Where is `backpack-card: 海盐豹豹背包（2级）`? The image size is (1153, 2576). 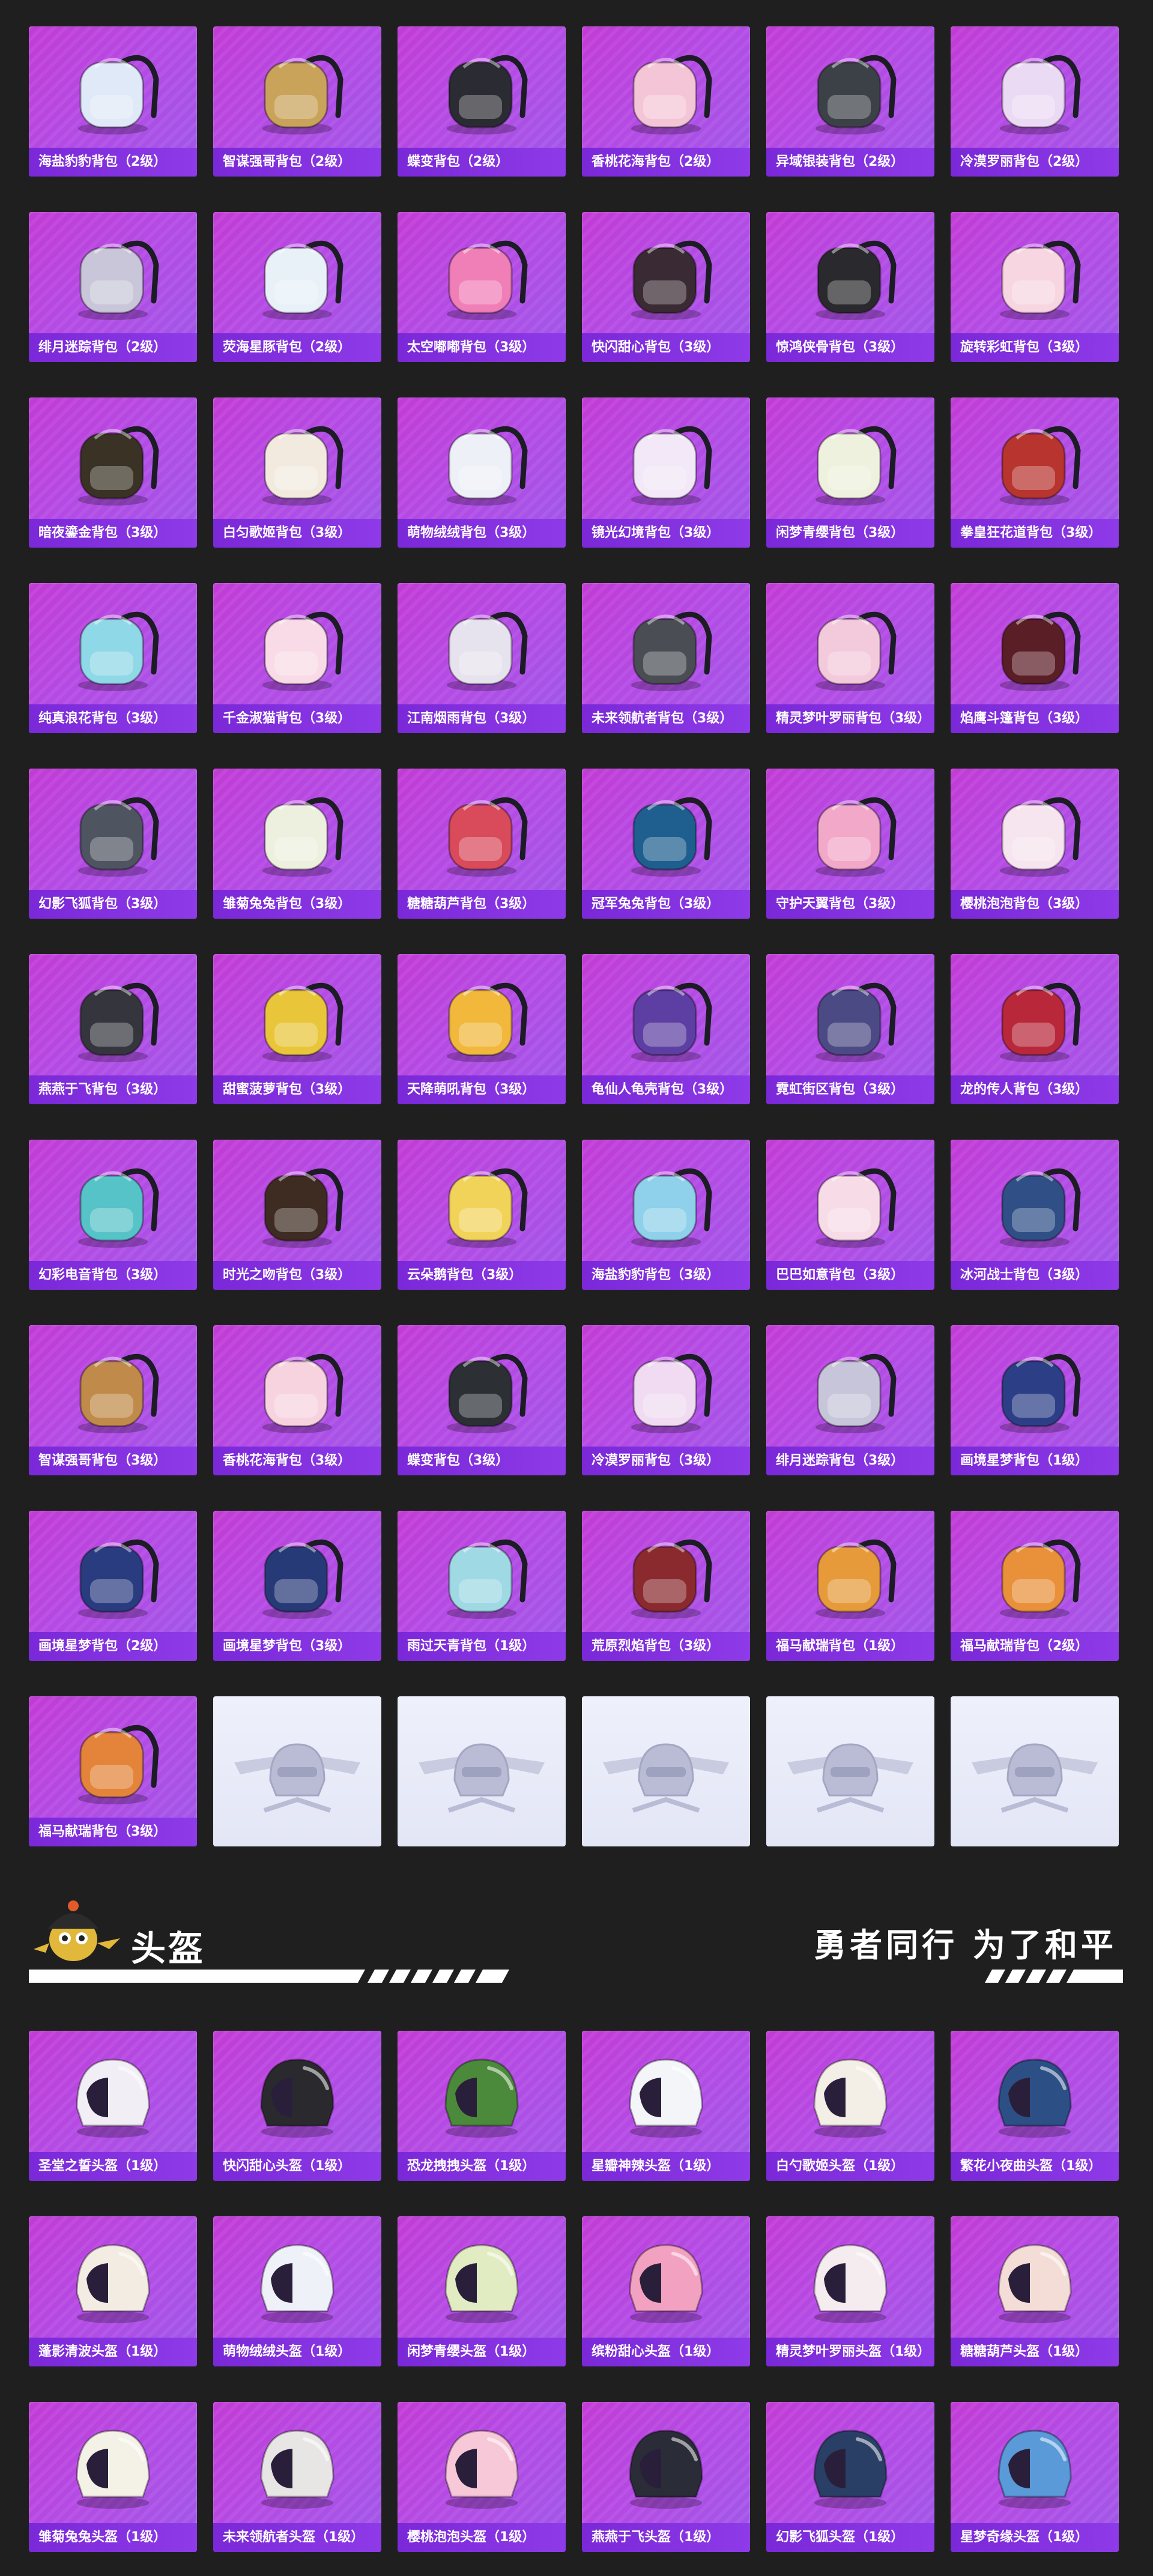 backpack-card: 海盐豹豹背包（2级） is located at coordinates (113, 101).